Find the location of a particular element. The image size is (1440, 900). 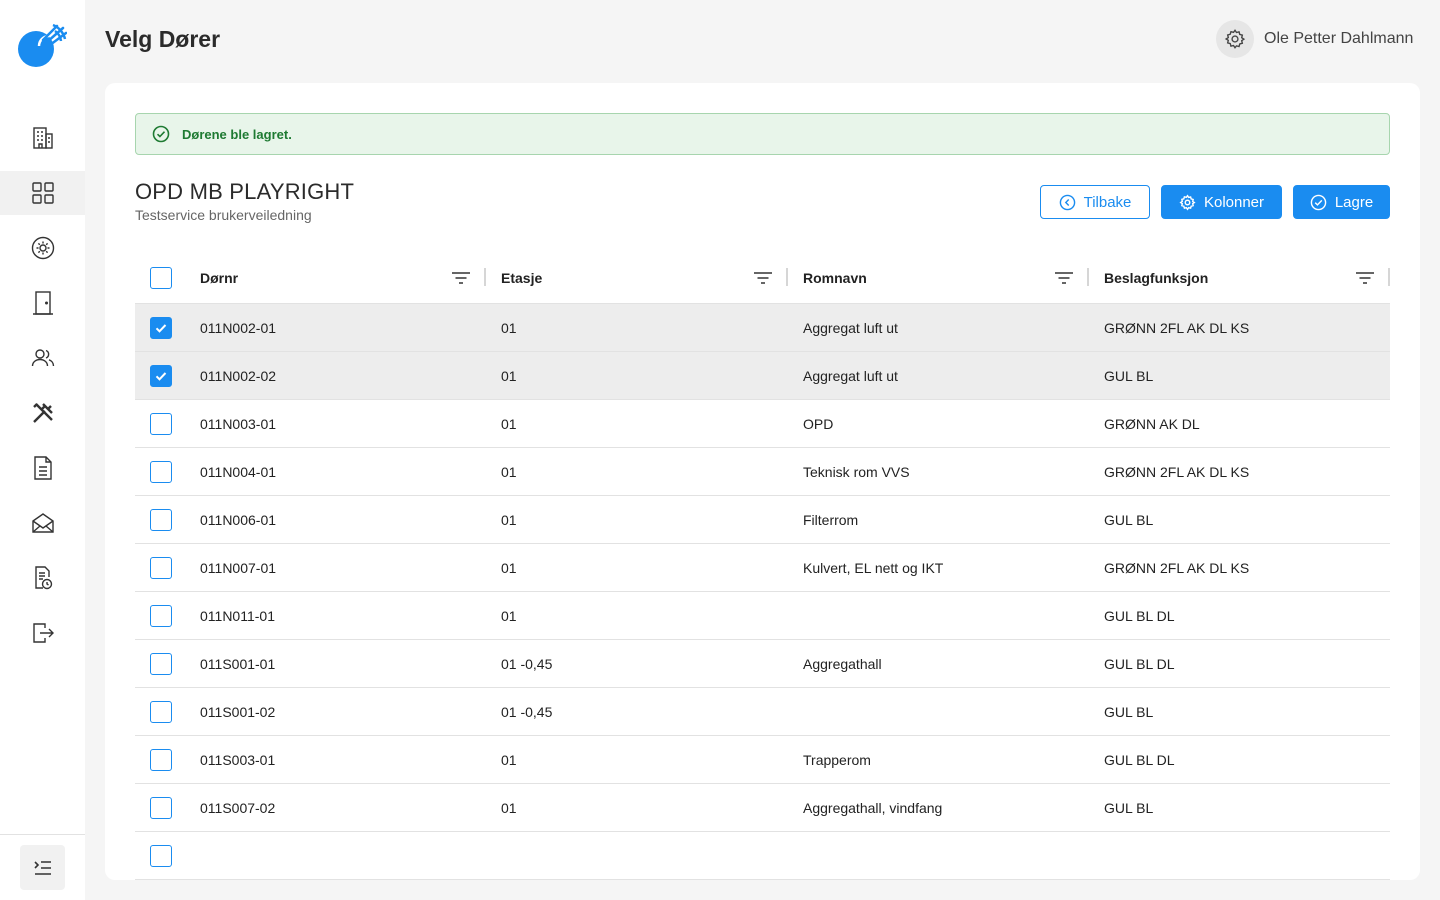

nav-documents is located at coordinates (42, 468).